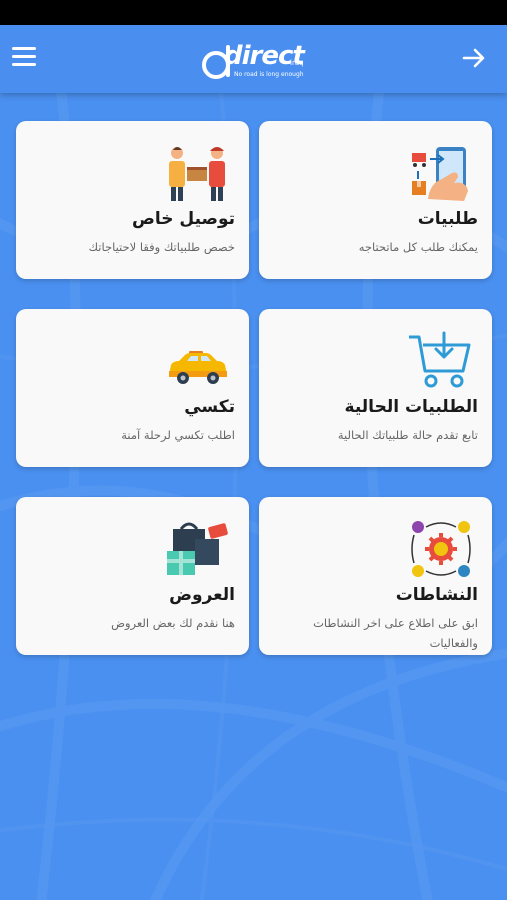  I want to click on card-title: توصيل خاص, so click(183, 219).